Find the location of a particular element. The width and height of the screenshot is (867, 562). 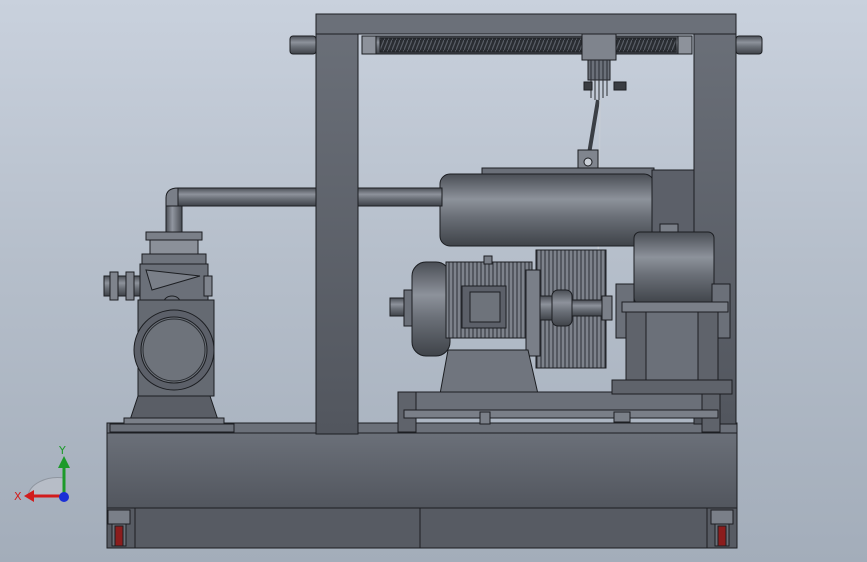

transfer-pipe is located at coordinates (304, 201).